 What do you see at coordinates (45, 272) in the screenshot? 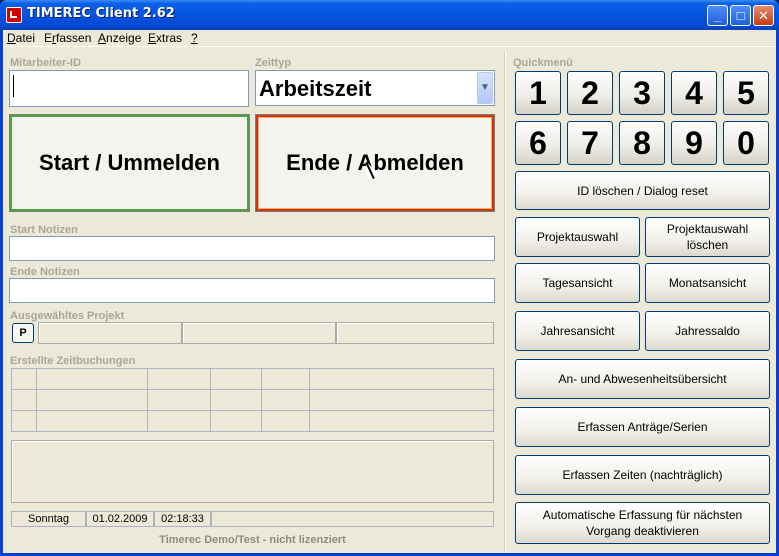
I see `end-notes-label: Ende Notizen` at bounding box center [45, 272].